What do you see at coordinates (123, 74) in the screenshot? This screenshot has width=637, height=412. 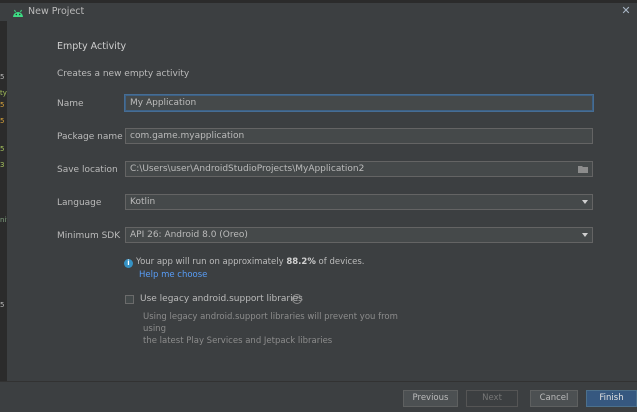 I see `page-description: Creates a new empty activity` at bounding box center [123, 74].